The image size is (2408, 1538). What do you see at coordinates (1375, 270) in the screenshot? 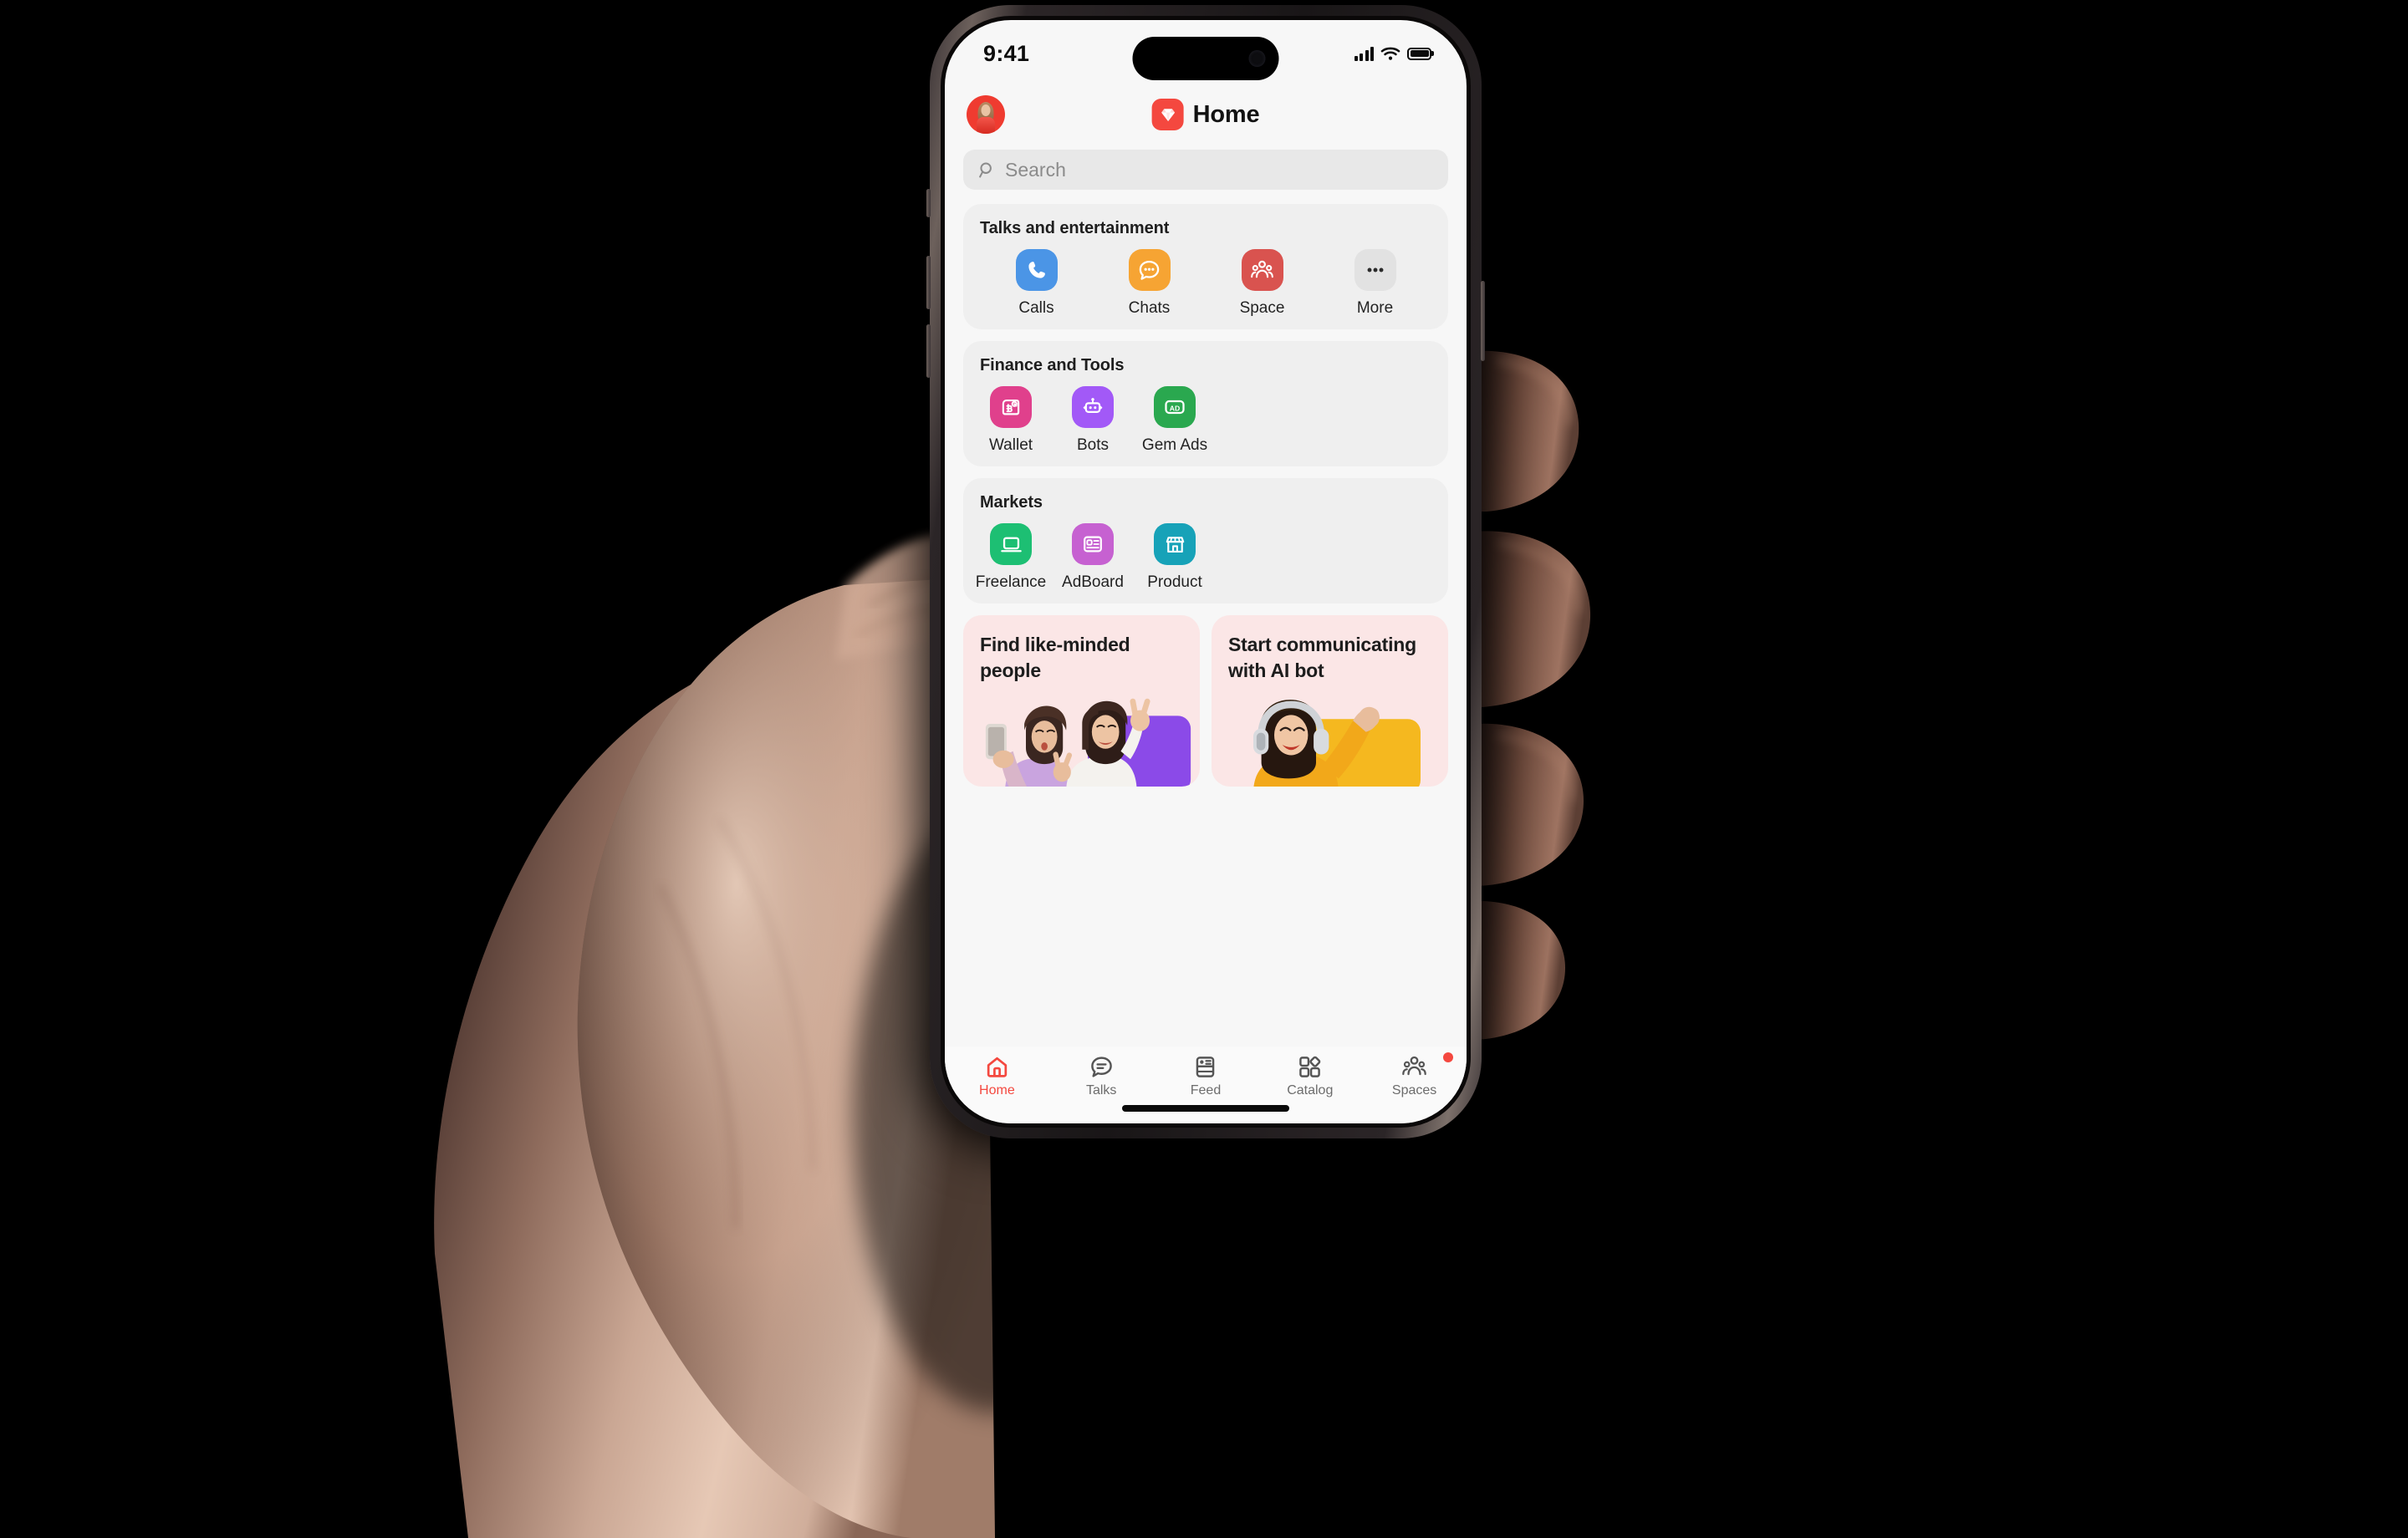
I see `ellipsis-icon` at bounding box center [1375, 270].